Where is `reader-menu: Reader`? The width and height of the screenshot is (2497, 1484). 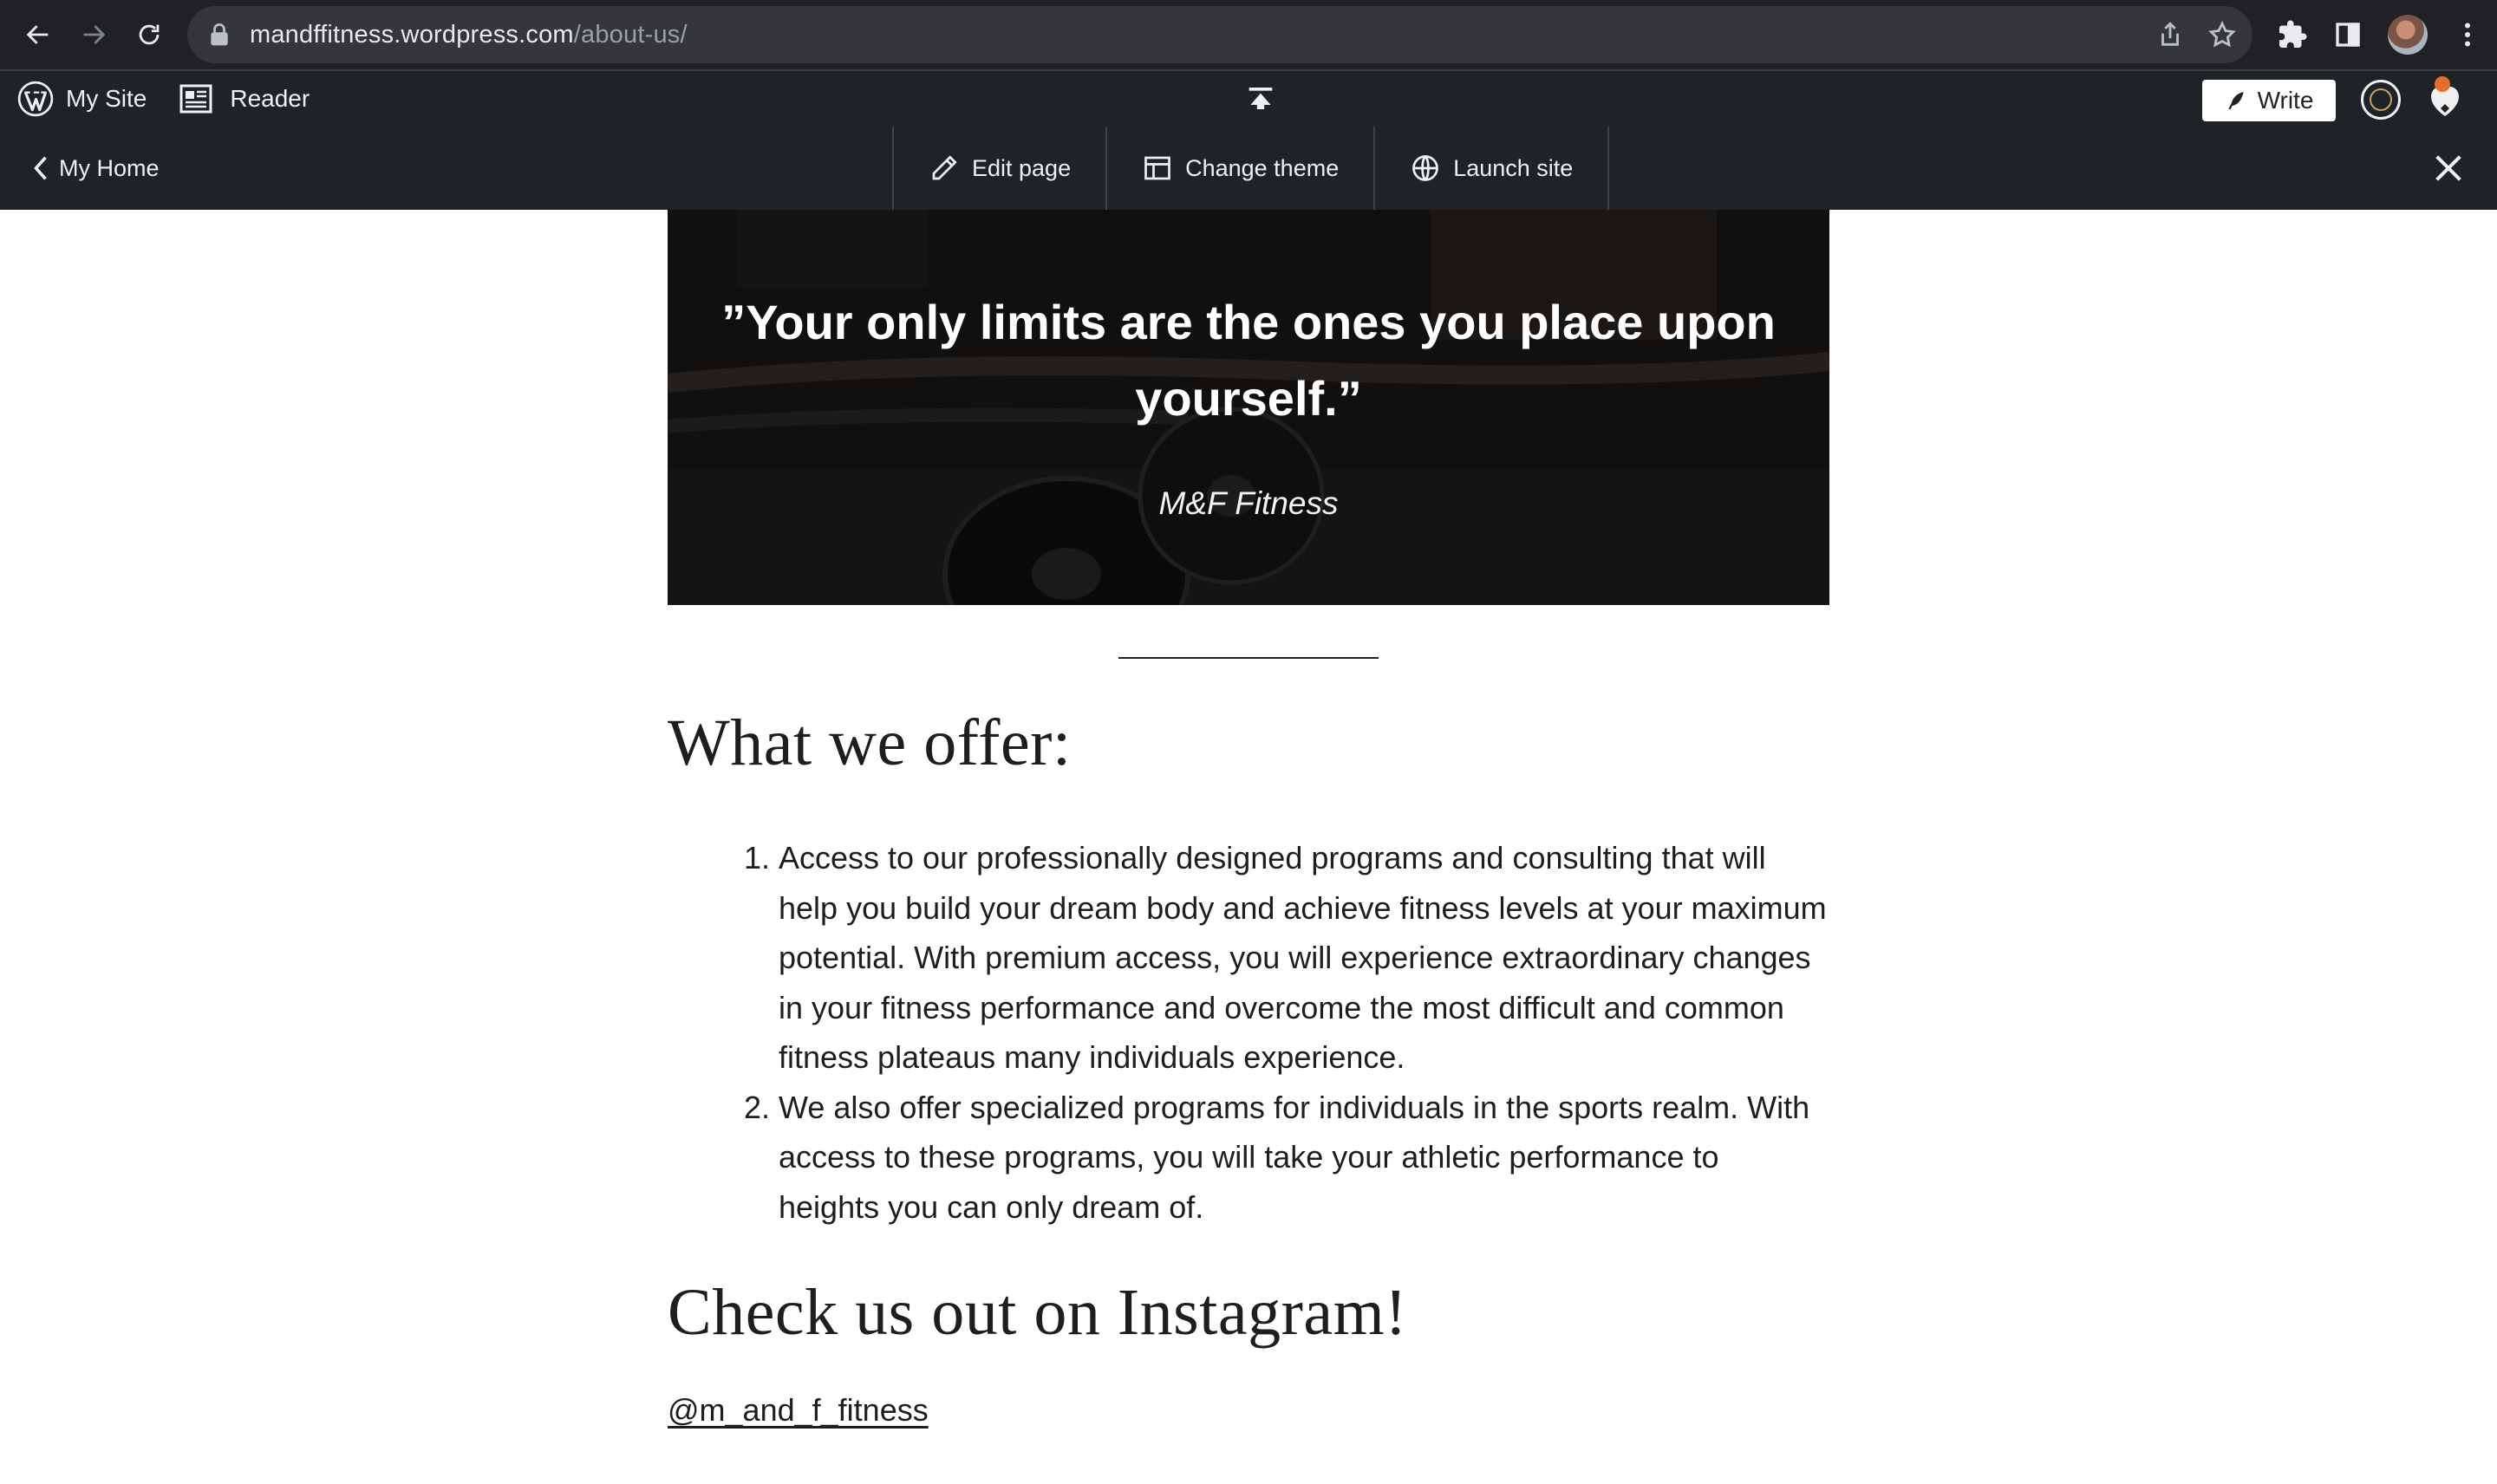 reader-menu: Reader is located at coordinates (244, 99).